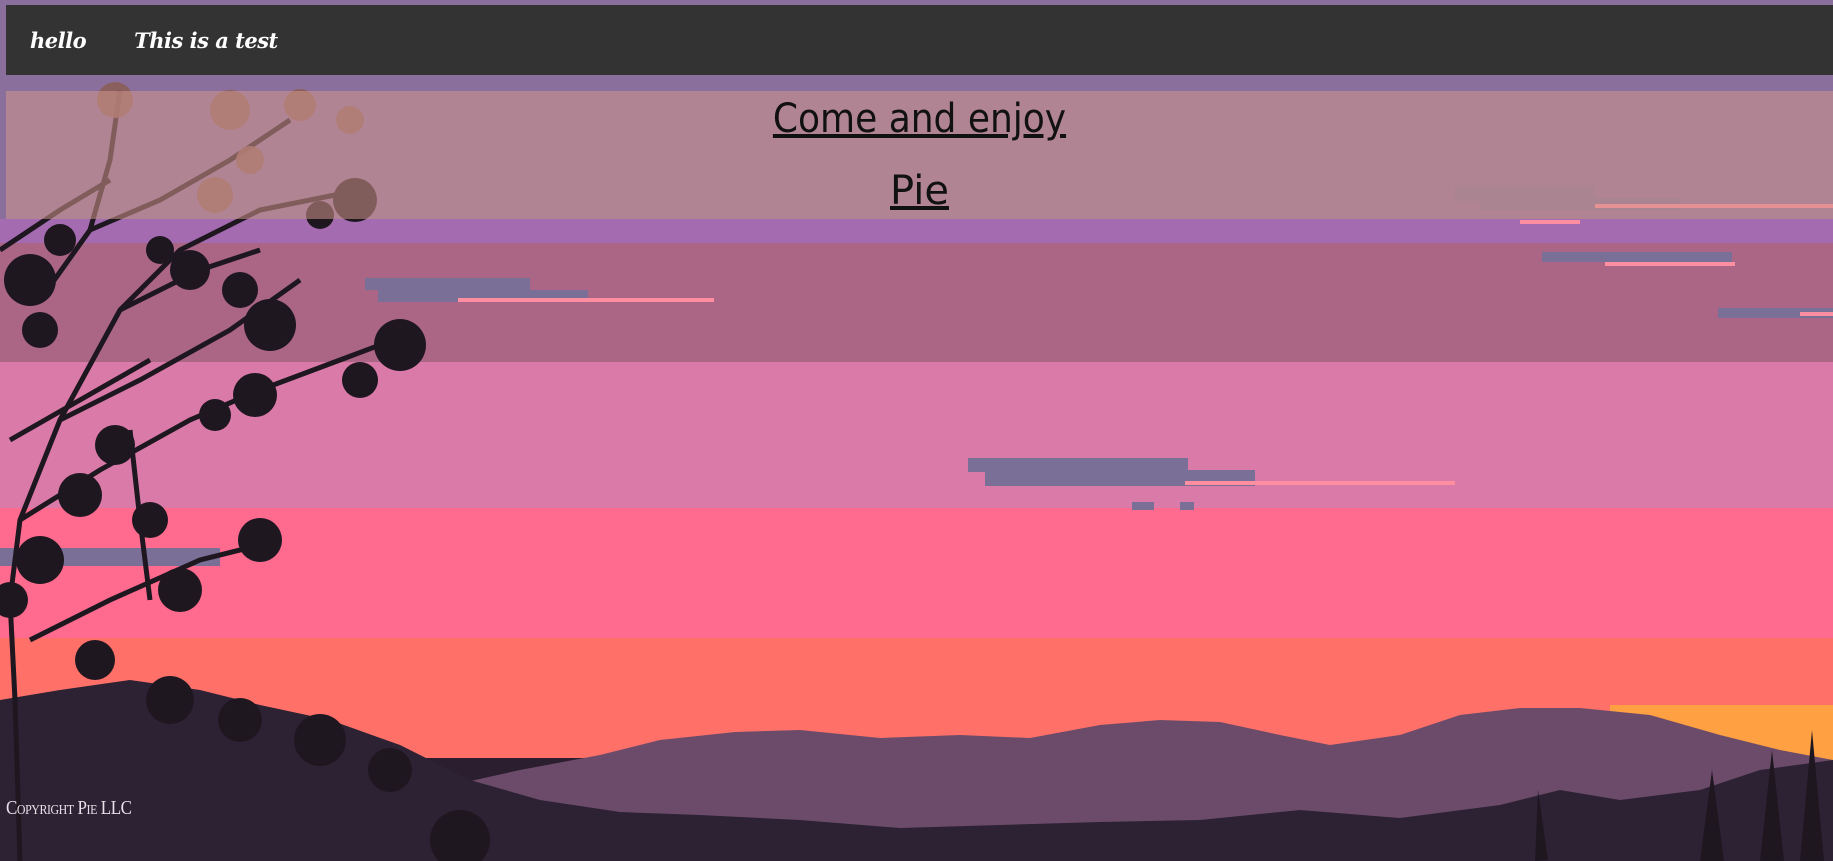 Image resolution: width=1833 pixels, height=861 pixels. What do you see at coordinates (919, 40) in the screenshot?
I see `top-navbar: hello This is a test` at bounding box center [919, 40].